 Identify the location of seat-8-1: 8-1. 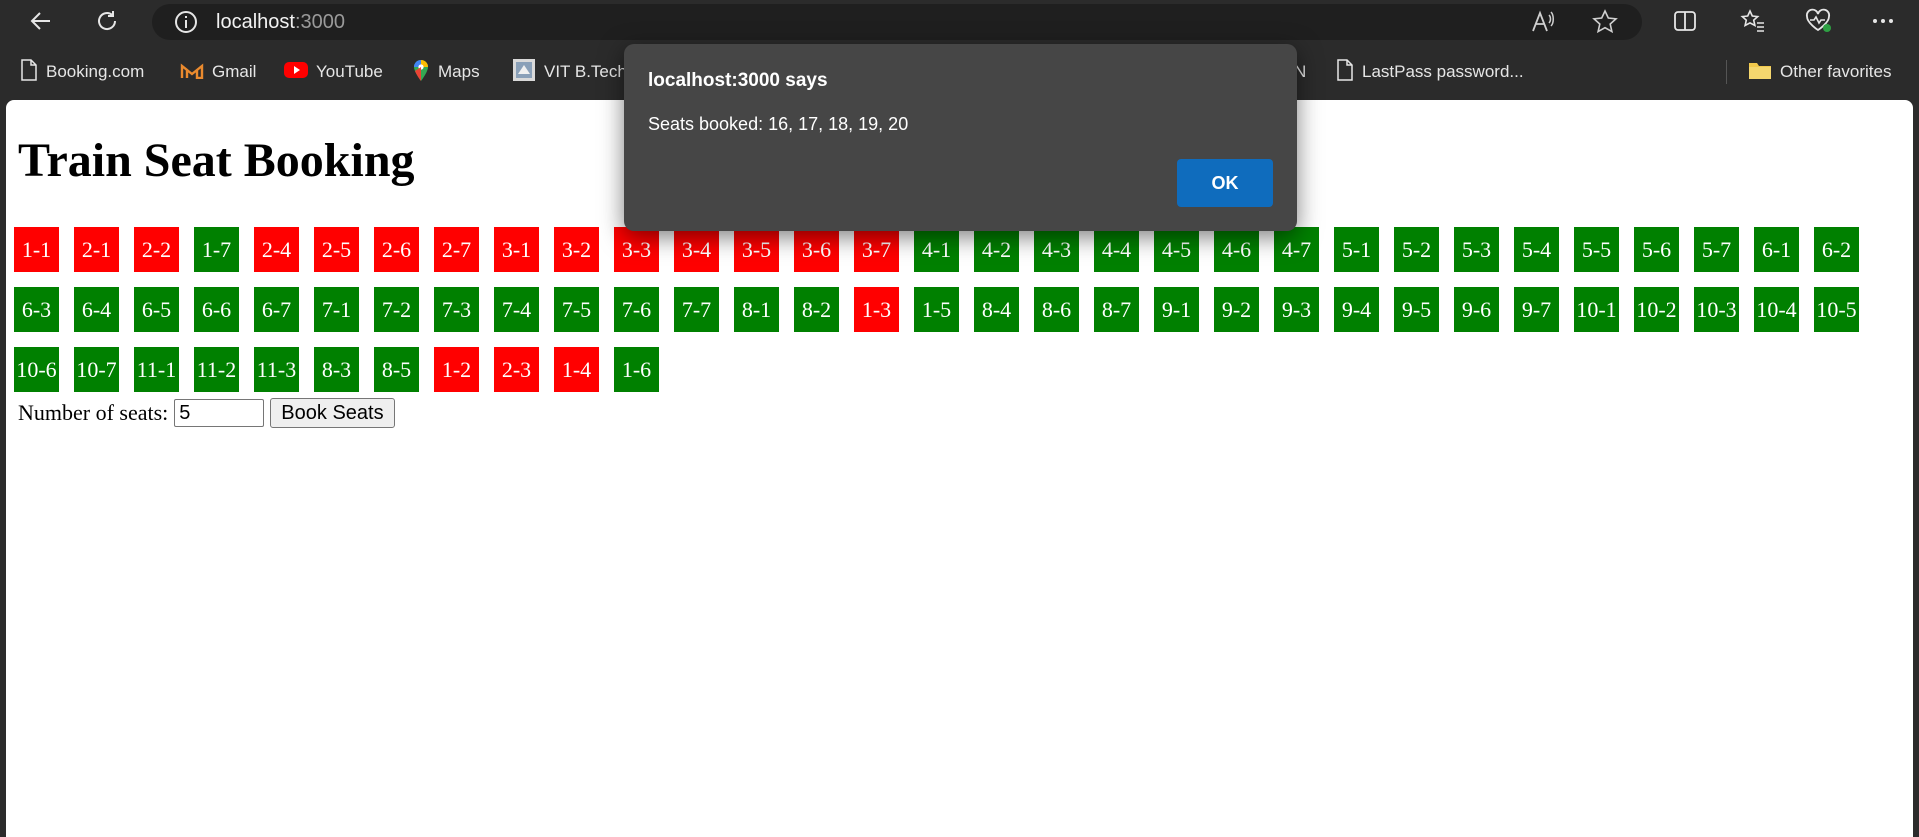
(756, 309).